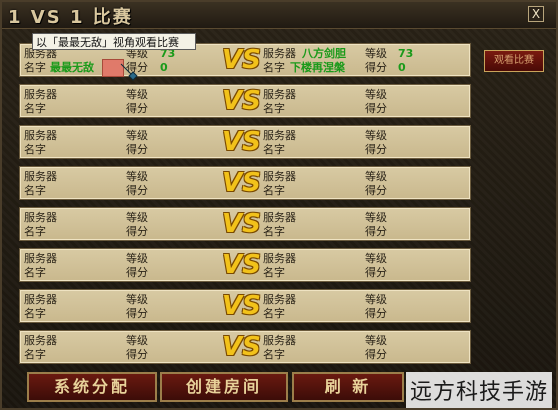 The height and width of the screenshot is (410, 558). I want to click on tooltip: 以「最最无敌」视角观看比赛, so click(114, 41).